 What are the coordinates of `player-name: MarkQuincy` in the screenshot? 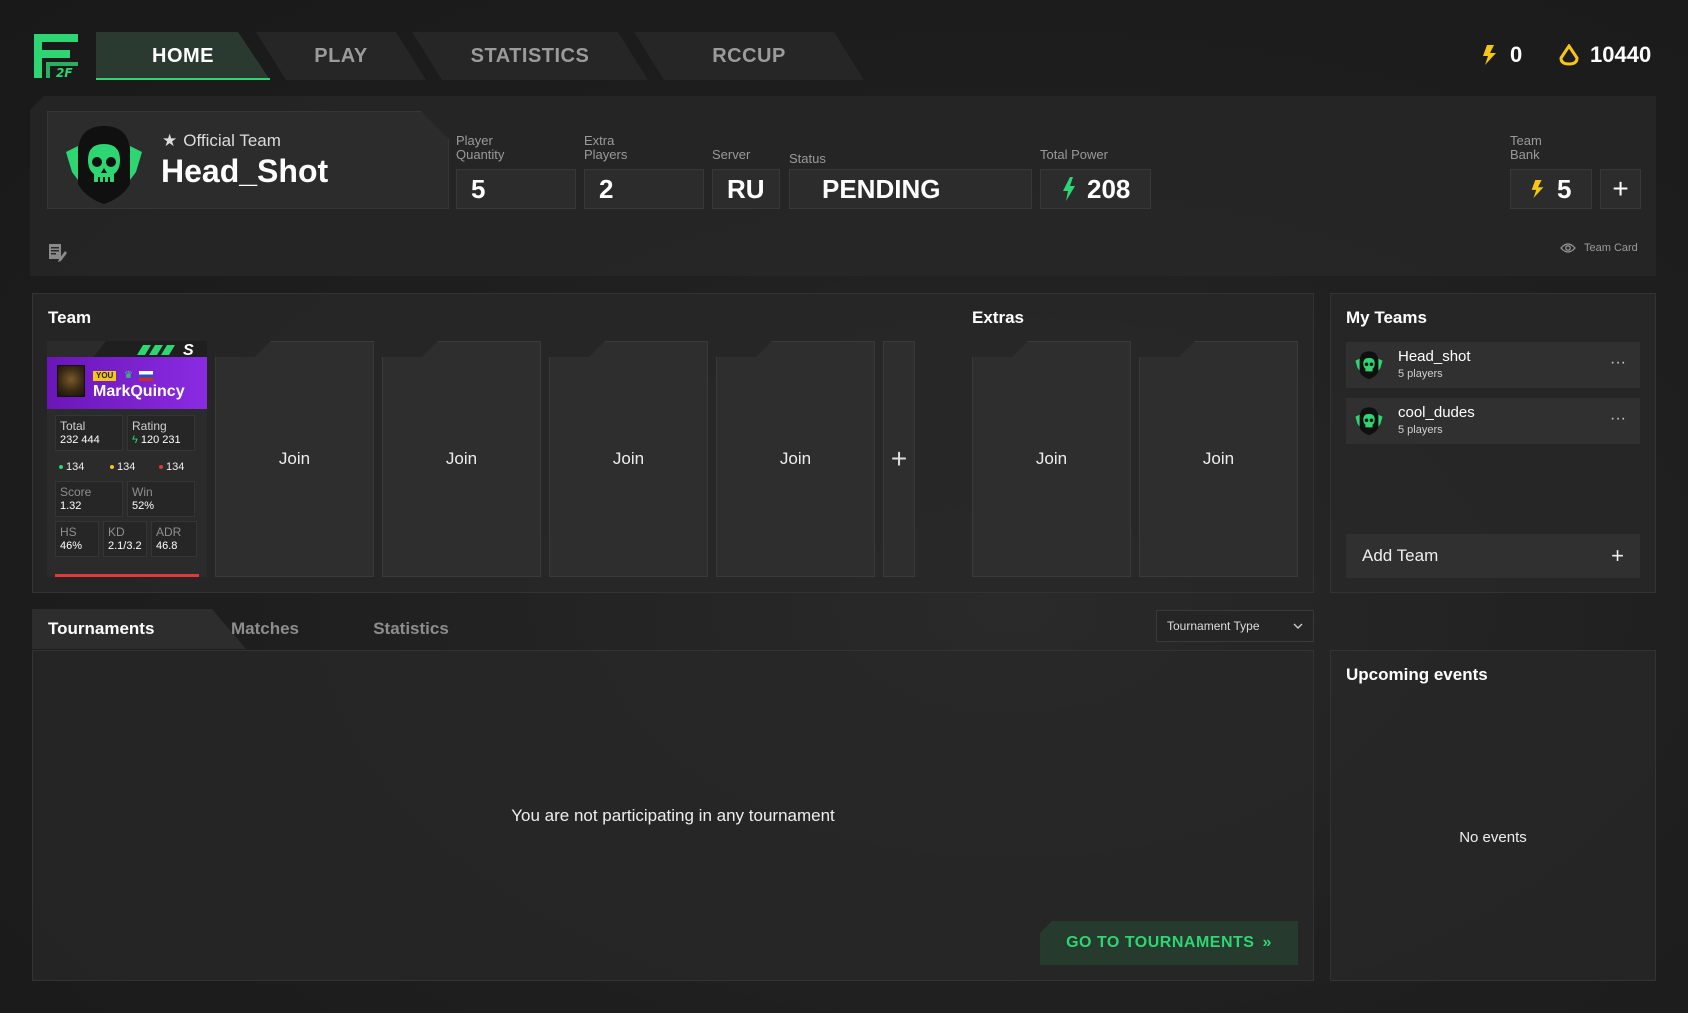 It's located at (139, 391).